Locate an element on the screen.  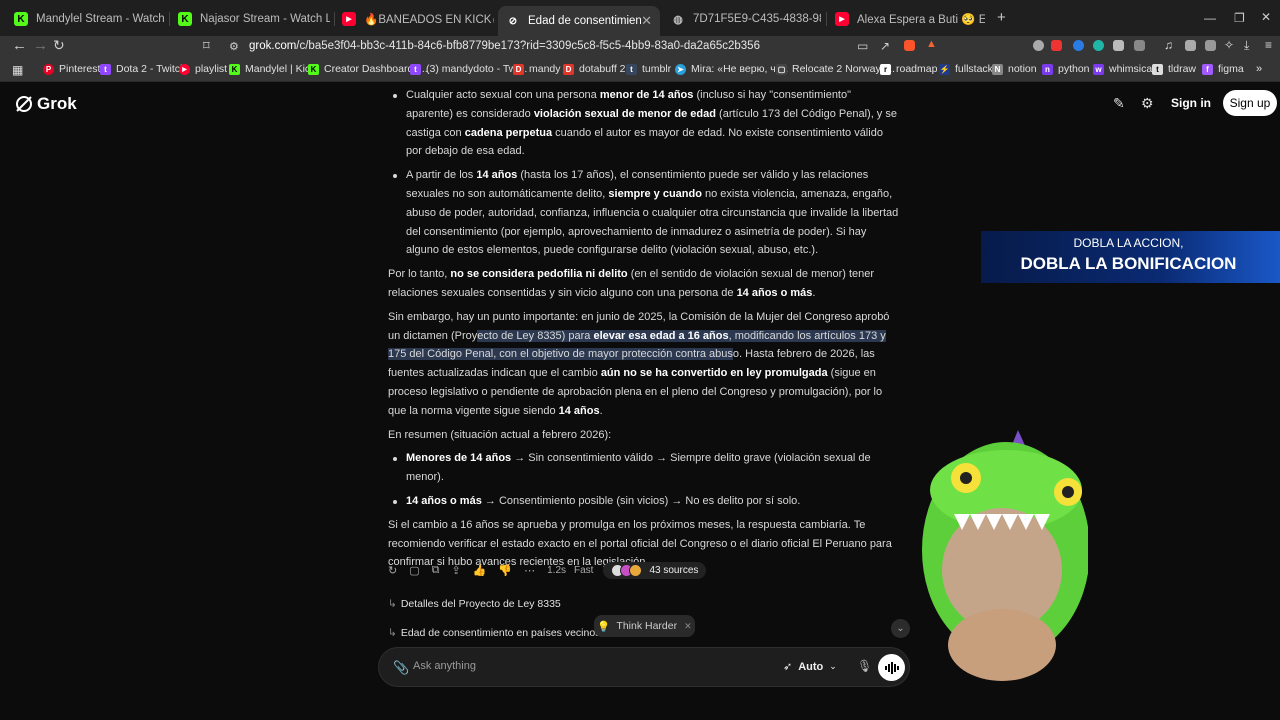
tab-guid: ◍ 7D71F5E9-C435-4838-9887-3565D8 is located at coordinates (746, 19).